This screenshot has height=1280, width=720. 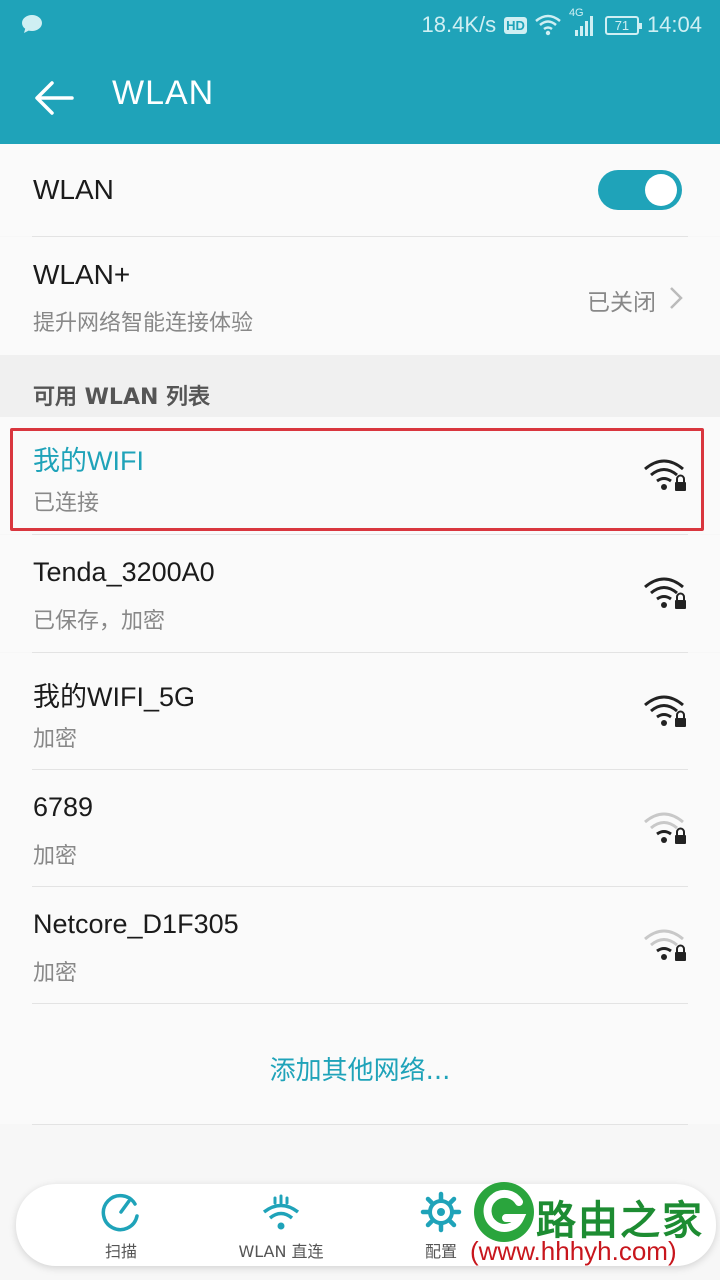 What do you see at coordinates (32, 24) in the screenshot?
I see `message-icon` at bounding box center [32, 24].